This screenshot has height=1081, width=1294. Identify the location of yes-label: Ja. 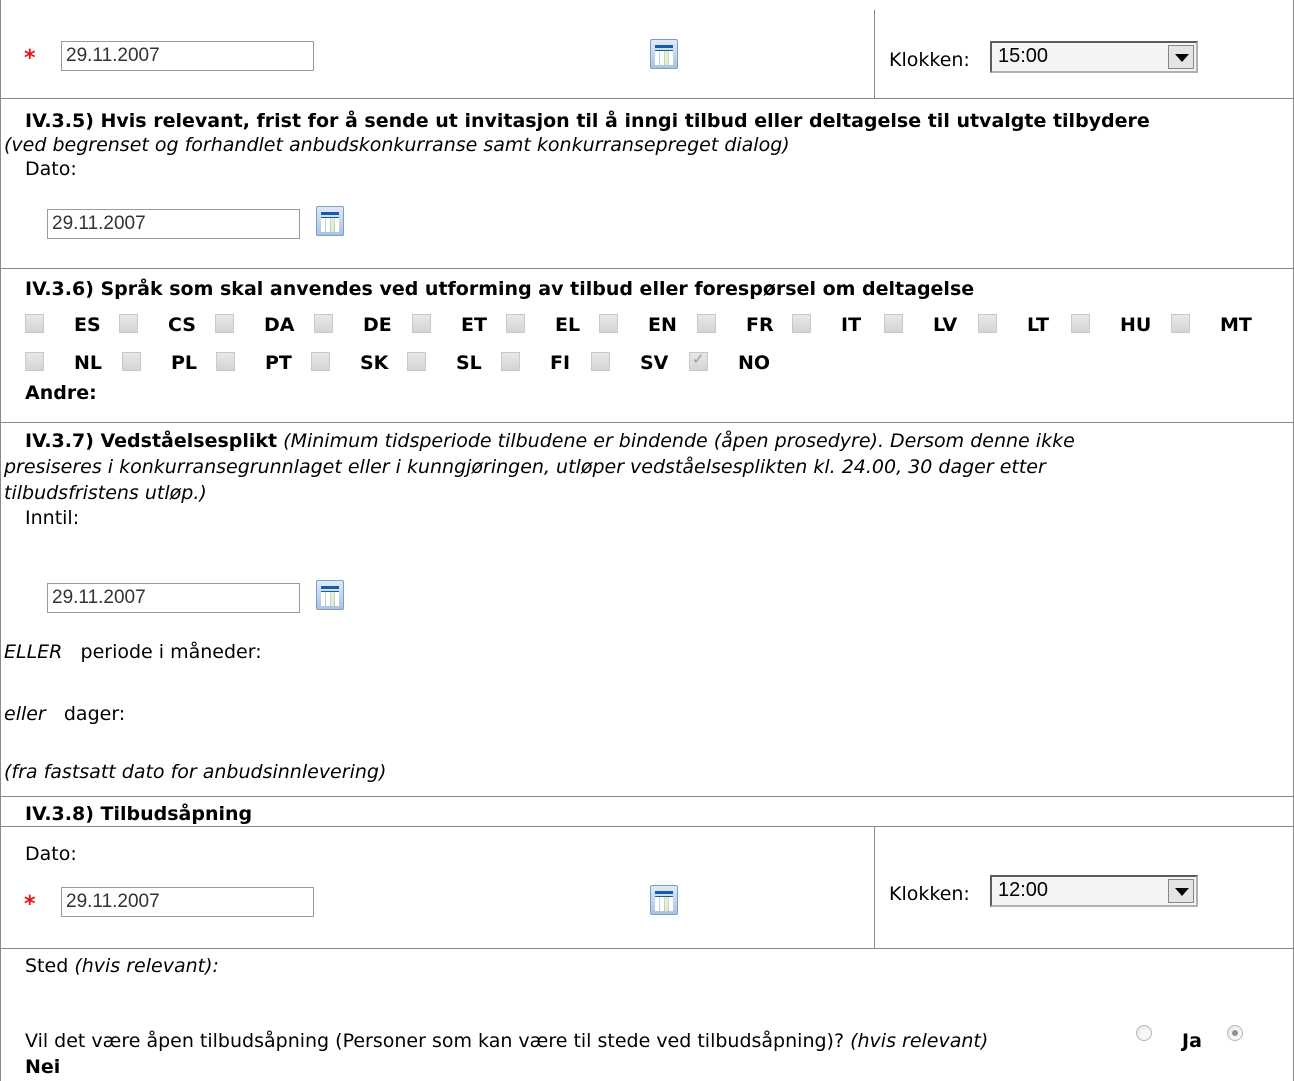
(1192, 1041).